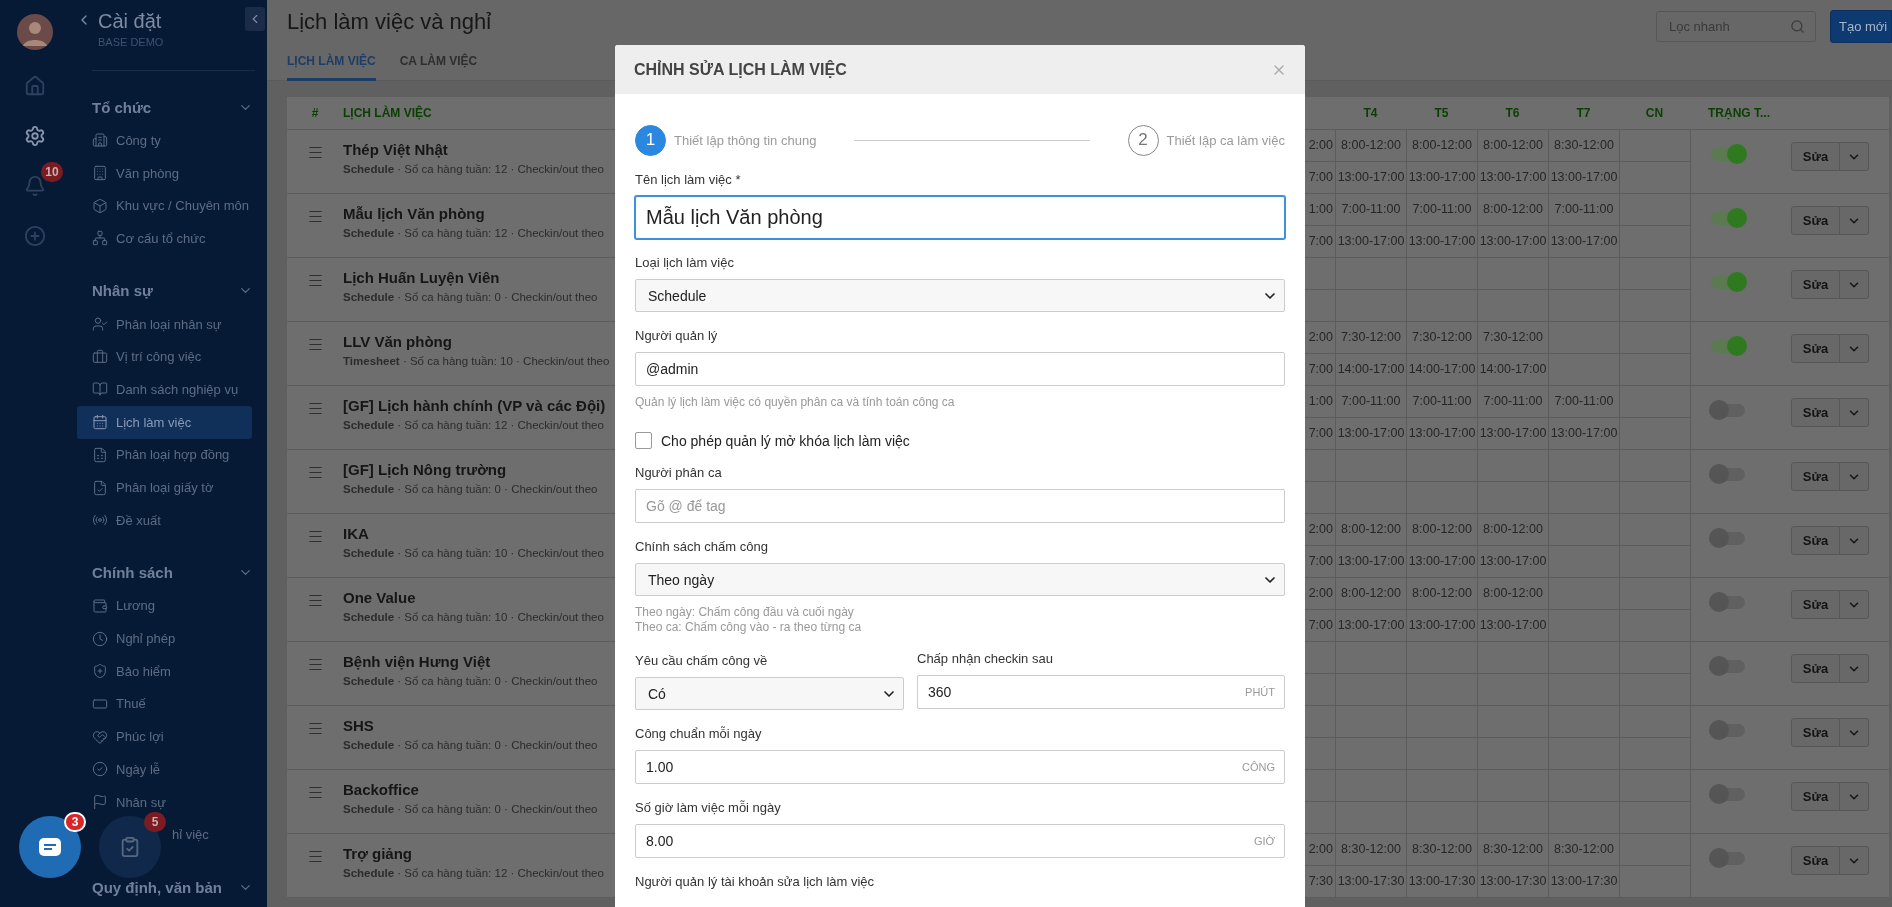 The width and height of the screenshot is (1892, 907). Describe the element at coordinates (164, 422) in the screenshot. I see `sidebar-item: Lịch làm việc` at that location.